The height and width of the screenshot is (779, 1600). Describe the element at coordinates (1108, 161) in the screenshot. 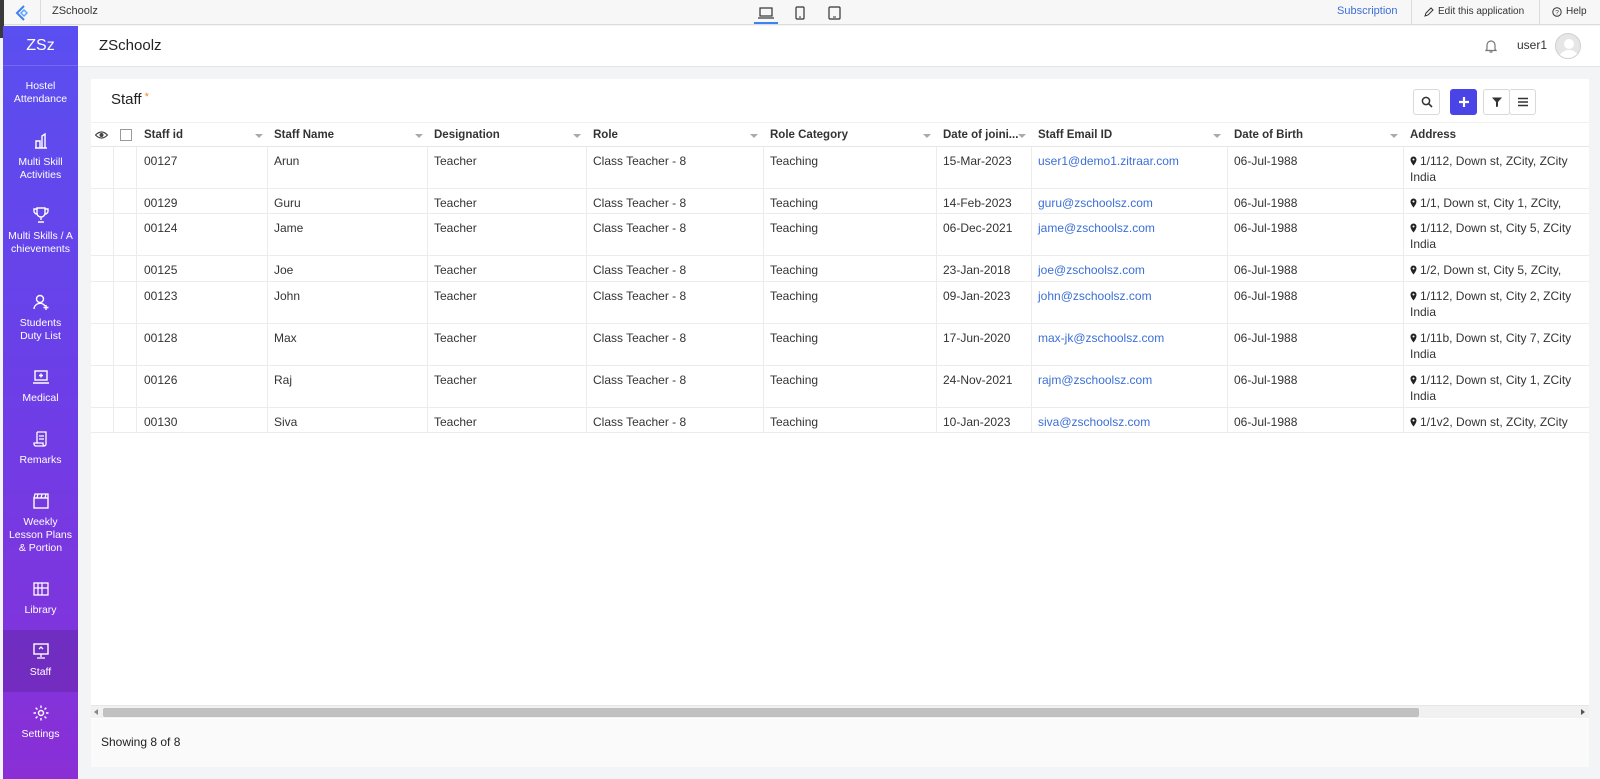

I see `cell-email-link: user1@demo1.zitraar.com` at that location.